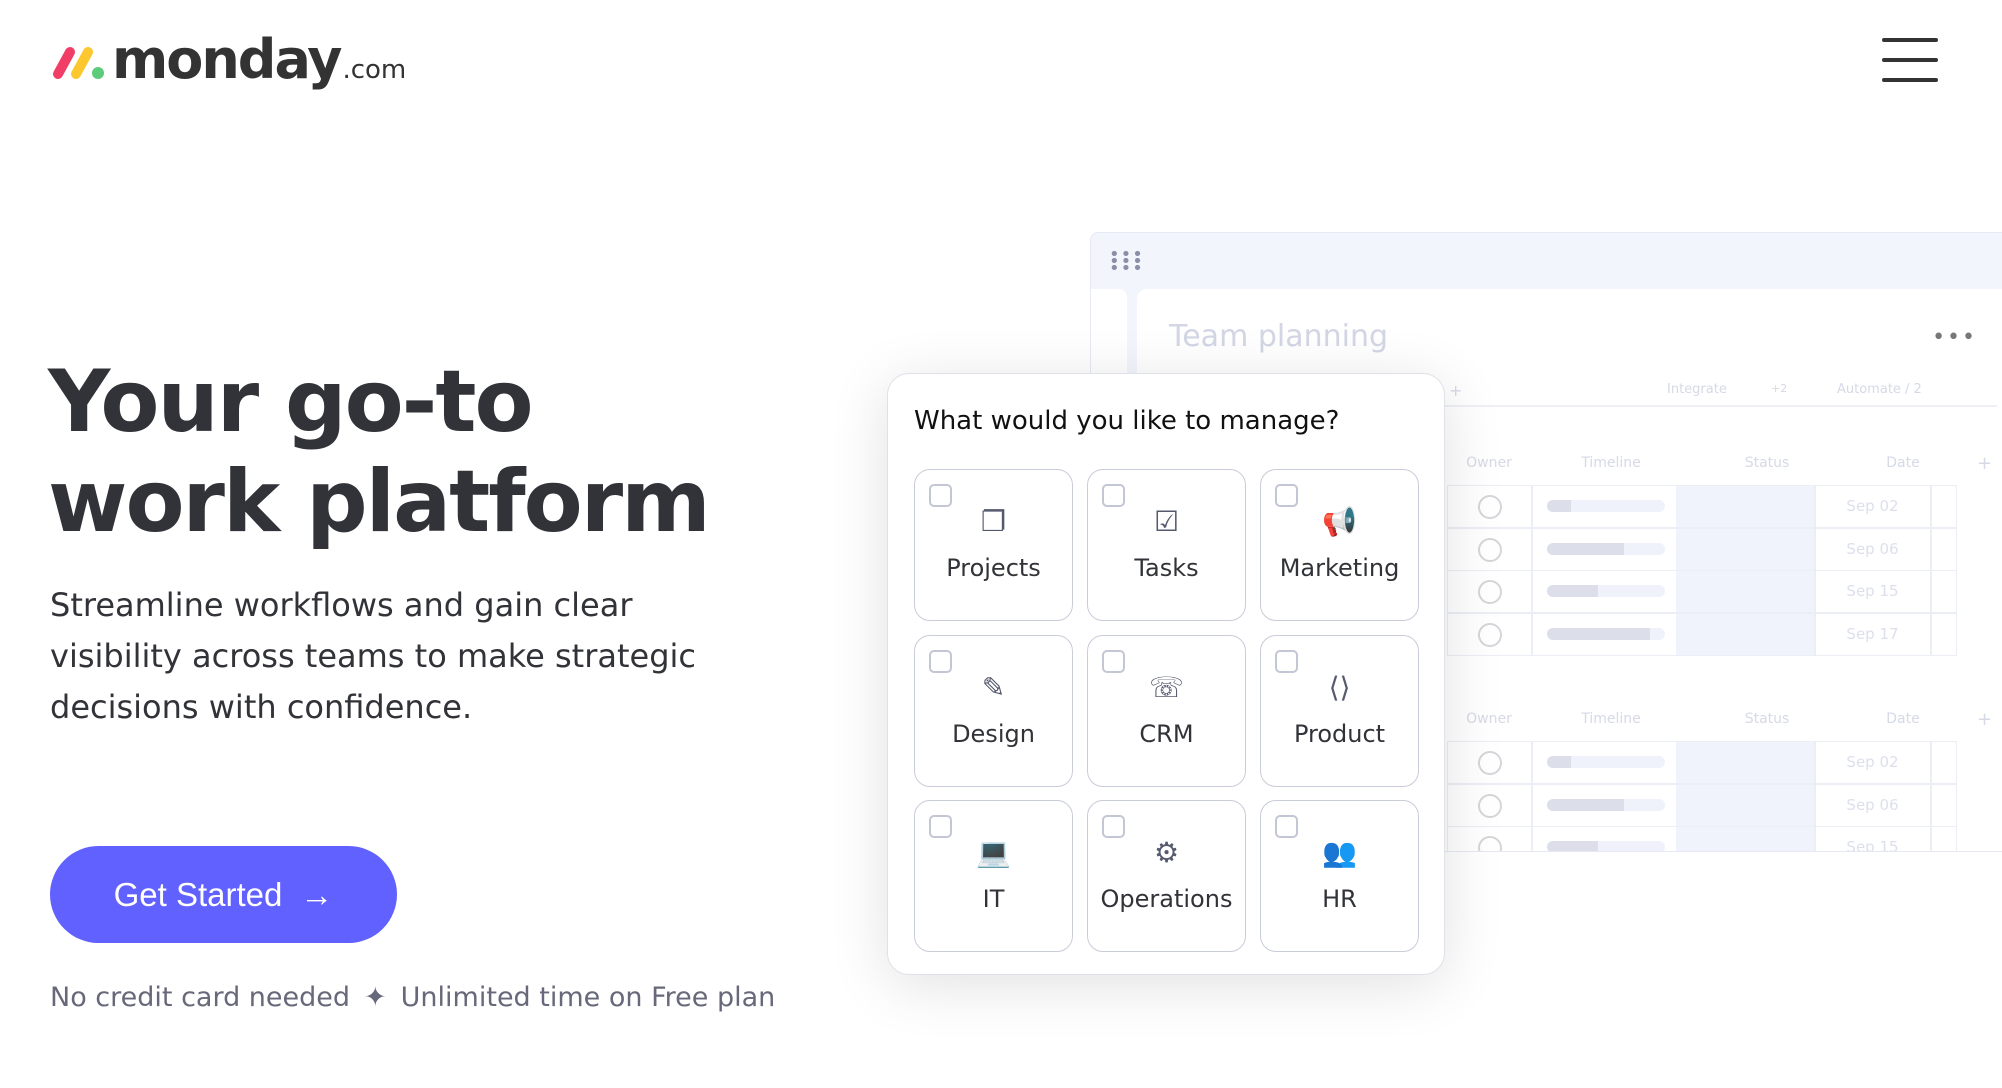  Describe the element at coordinates (993, 687) in the screenshot. I see `design-icon: ✎` at that location.